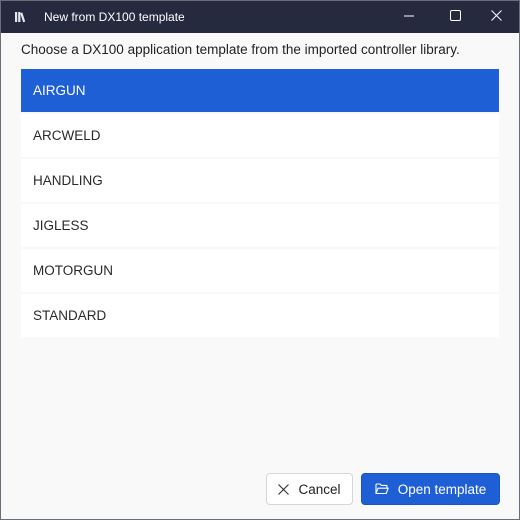  I want to click on cancel-label: Cancel, so click(319, 489).